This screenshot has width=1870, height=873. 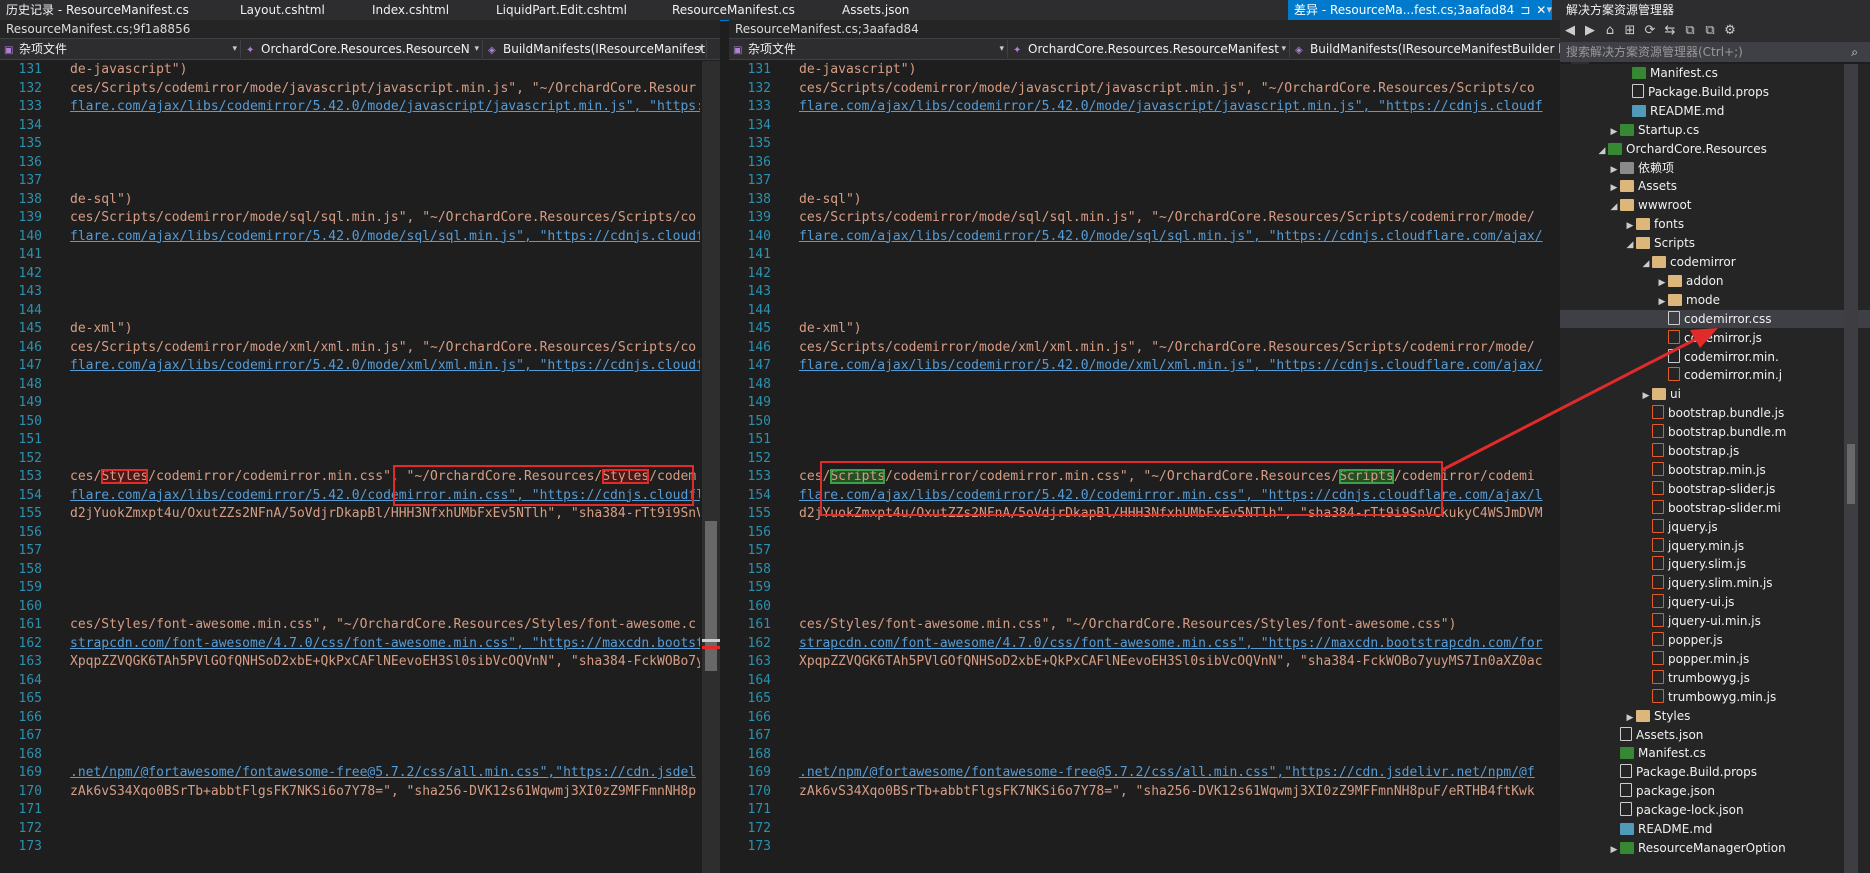 What do you see at coordinates (1715, 527) in the screenshot?
I see `tree-item: jquery.js` at bounding box center [1715, 527].